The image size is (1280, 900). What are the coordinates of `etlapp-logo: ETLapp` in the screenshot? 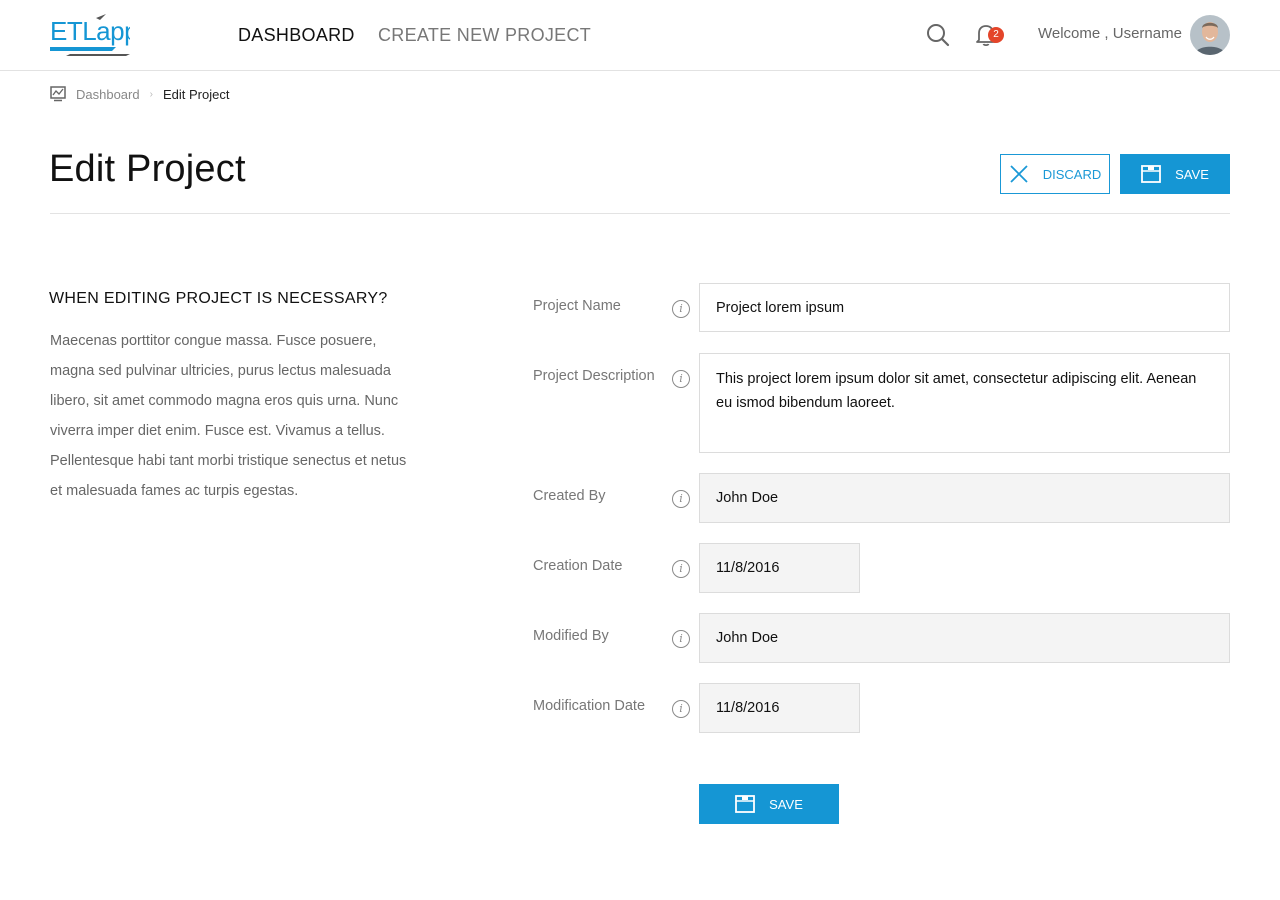 It's located at (90, 35).